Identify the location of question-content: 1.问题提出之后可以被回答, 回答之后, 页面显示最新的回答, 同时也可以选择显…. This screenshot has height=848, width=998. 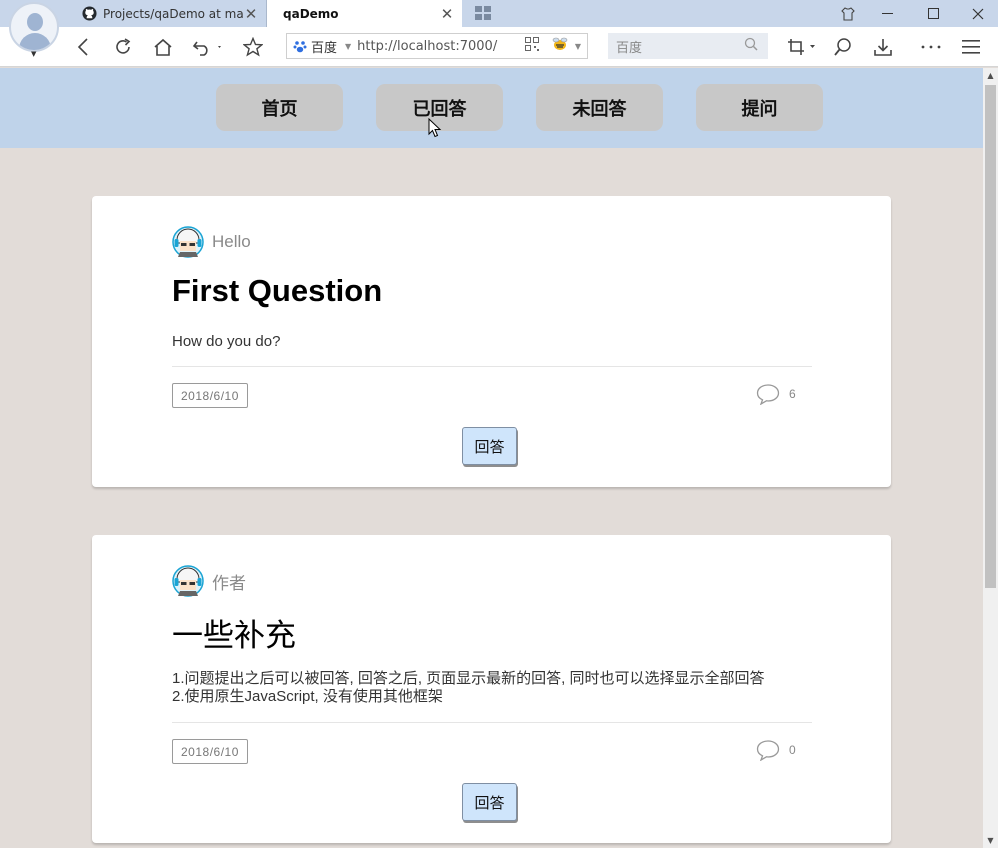
(492, 688).